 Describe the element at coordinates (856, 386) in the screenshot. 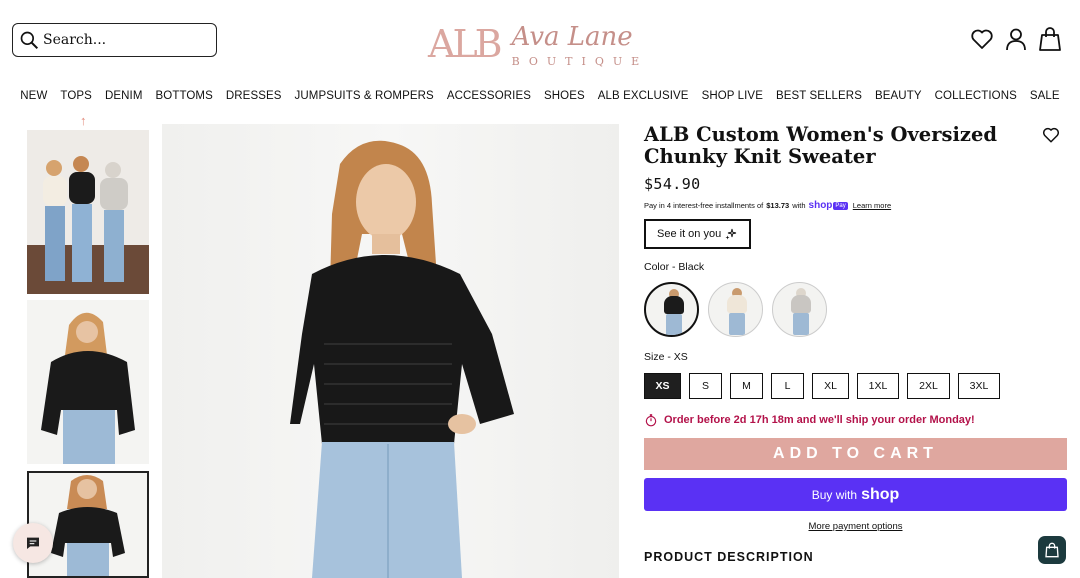

I see `size-options: XS S M L XL 1XL 2XL 3XL` at that location.